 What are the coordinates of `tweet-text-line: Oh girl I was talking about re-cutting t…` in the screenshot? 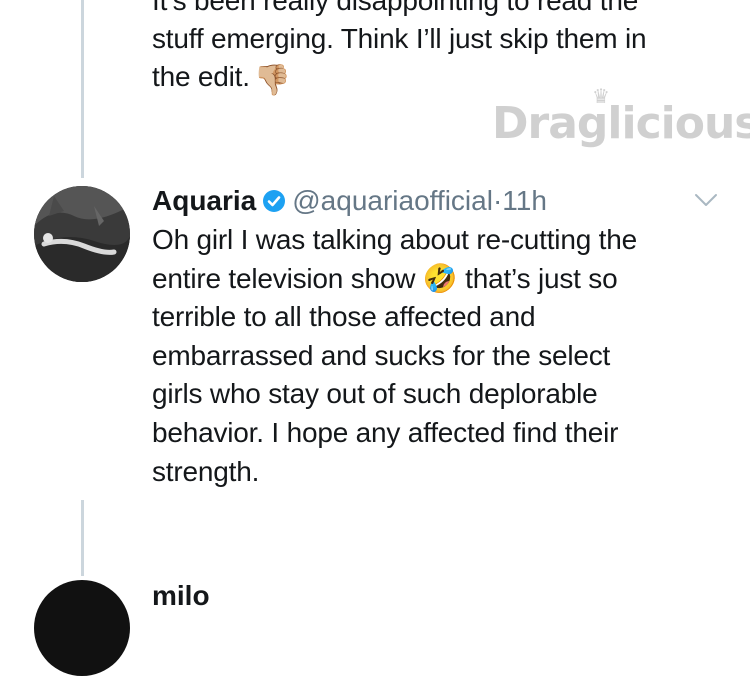 It's located at (394, 239).